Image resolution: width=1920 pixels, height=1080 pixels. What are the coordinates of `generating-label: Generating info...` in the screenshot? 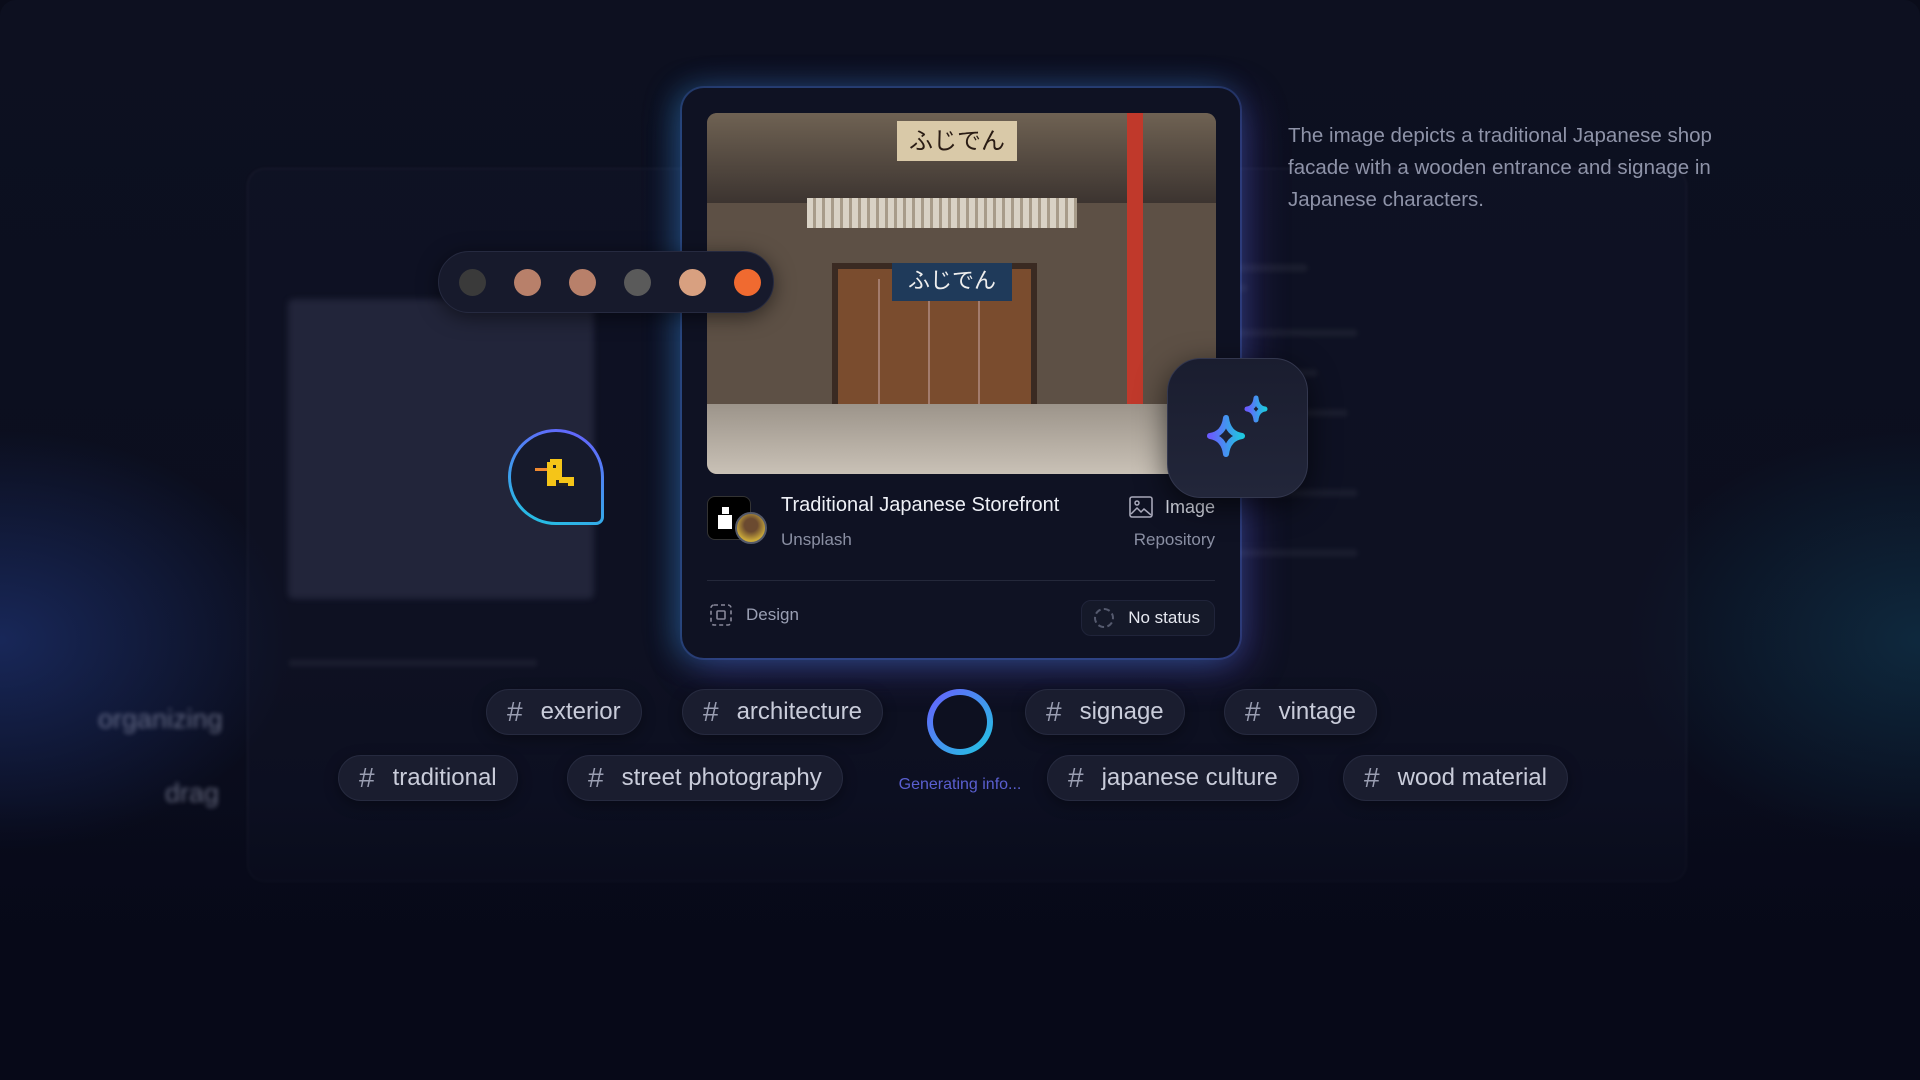 It's located at (960, 784).